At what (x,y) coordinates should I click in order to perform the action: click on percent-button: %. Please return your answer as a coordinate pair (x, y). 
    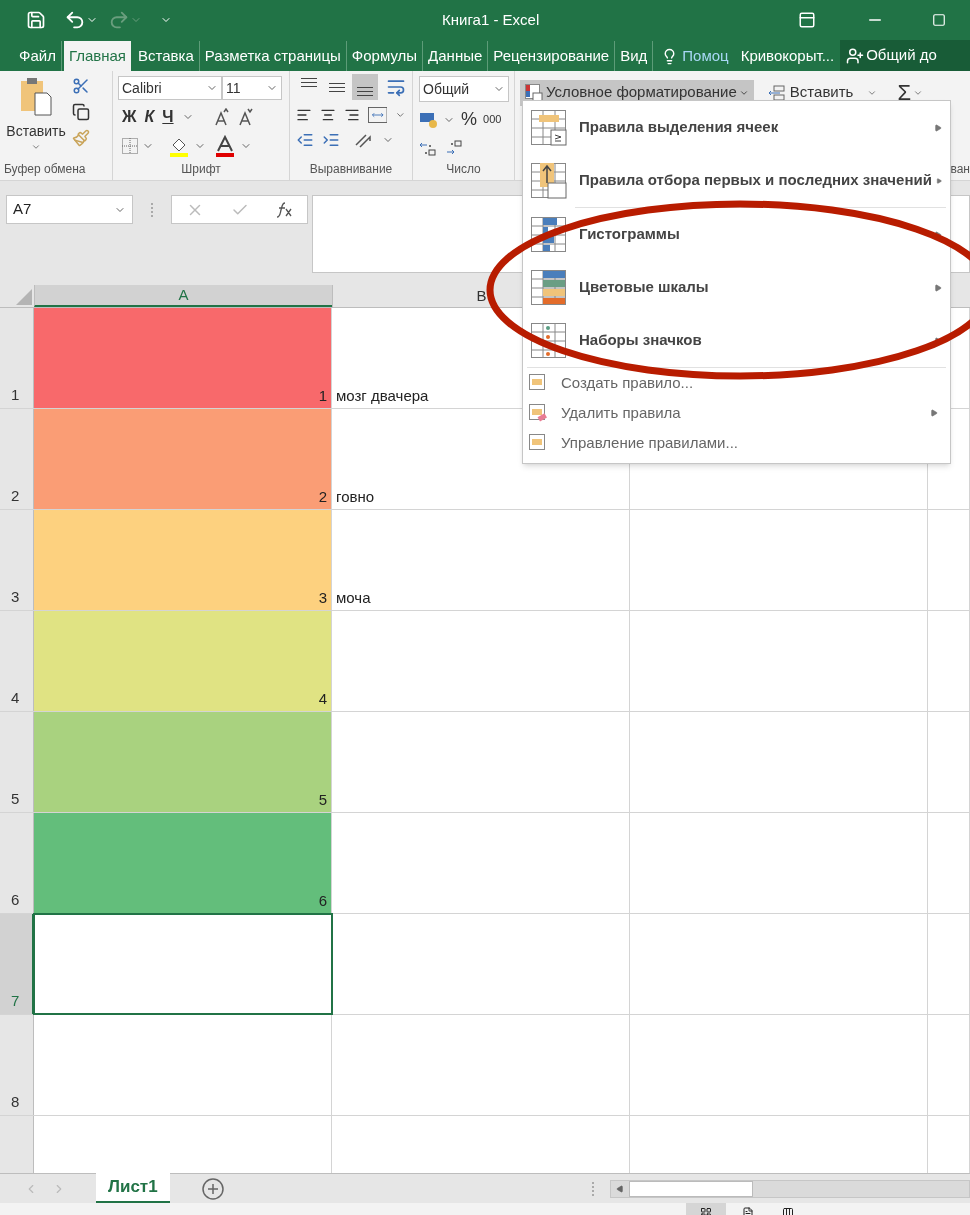
    Looking at the image, I should click on (469, 119).